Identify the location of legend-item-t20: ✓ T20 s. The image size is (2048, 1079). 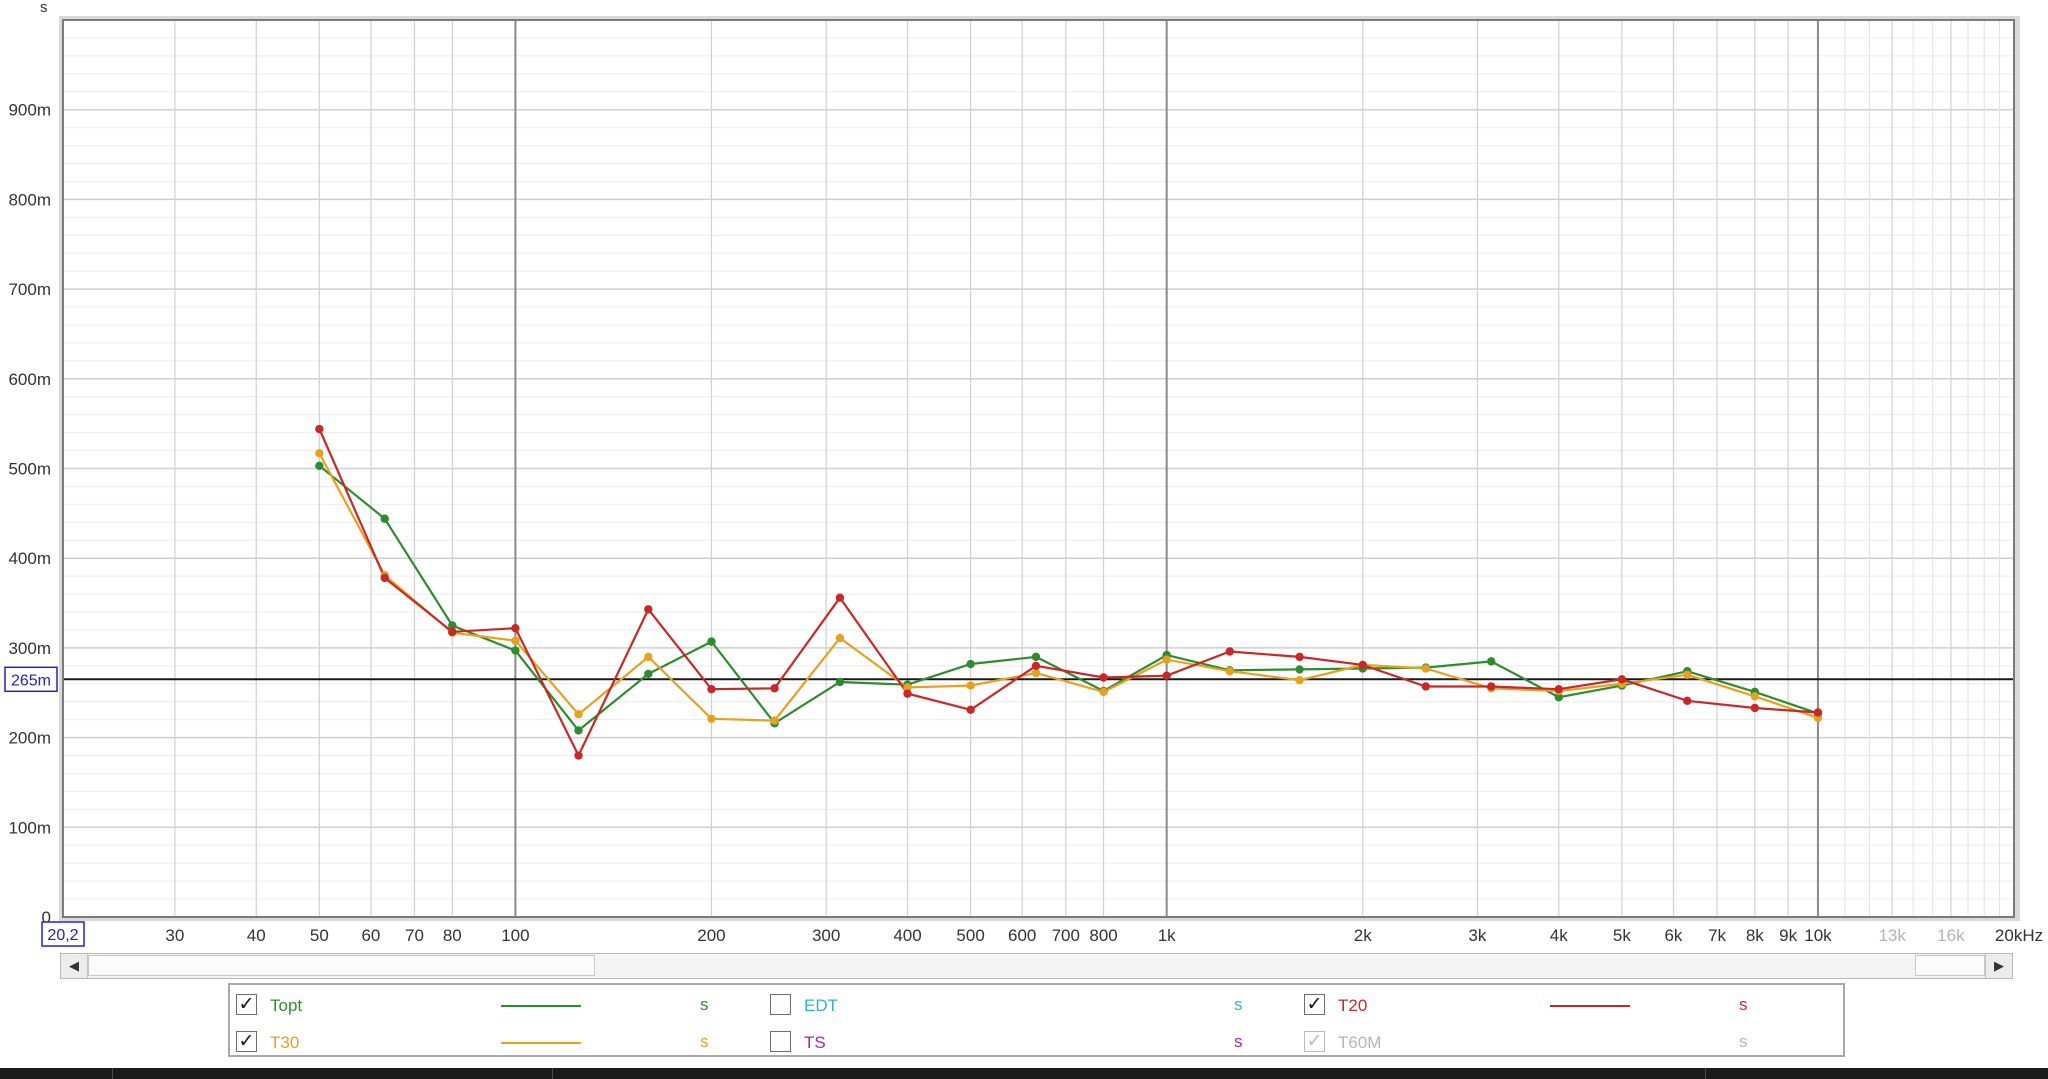
(1574, 1005).